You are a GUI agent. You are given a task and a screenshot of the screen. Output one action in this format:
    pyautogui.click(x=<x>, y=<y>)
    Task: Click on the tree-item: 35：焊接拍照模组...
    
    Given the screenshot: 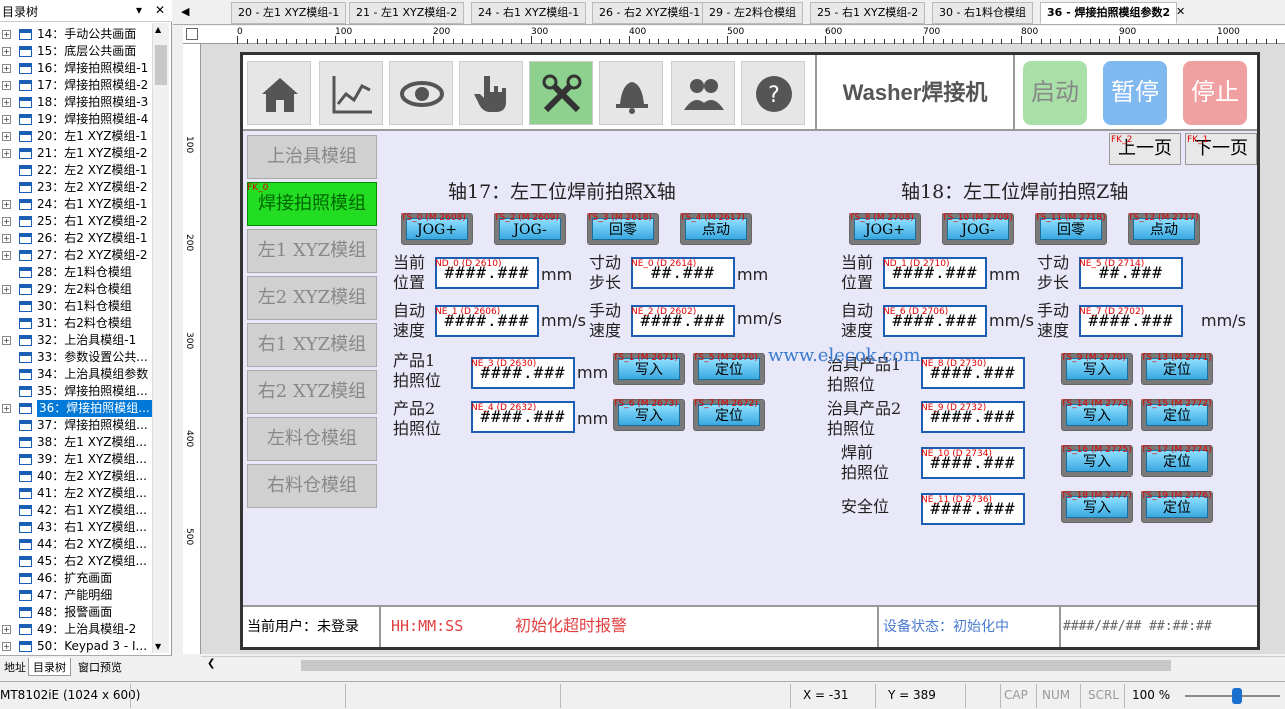 What is the action you would take?
    pyautogui.click(x=76, y=391)
    